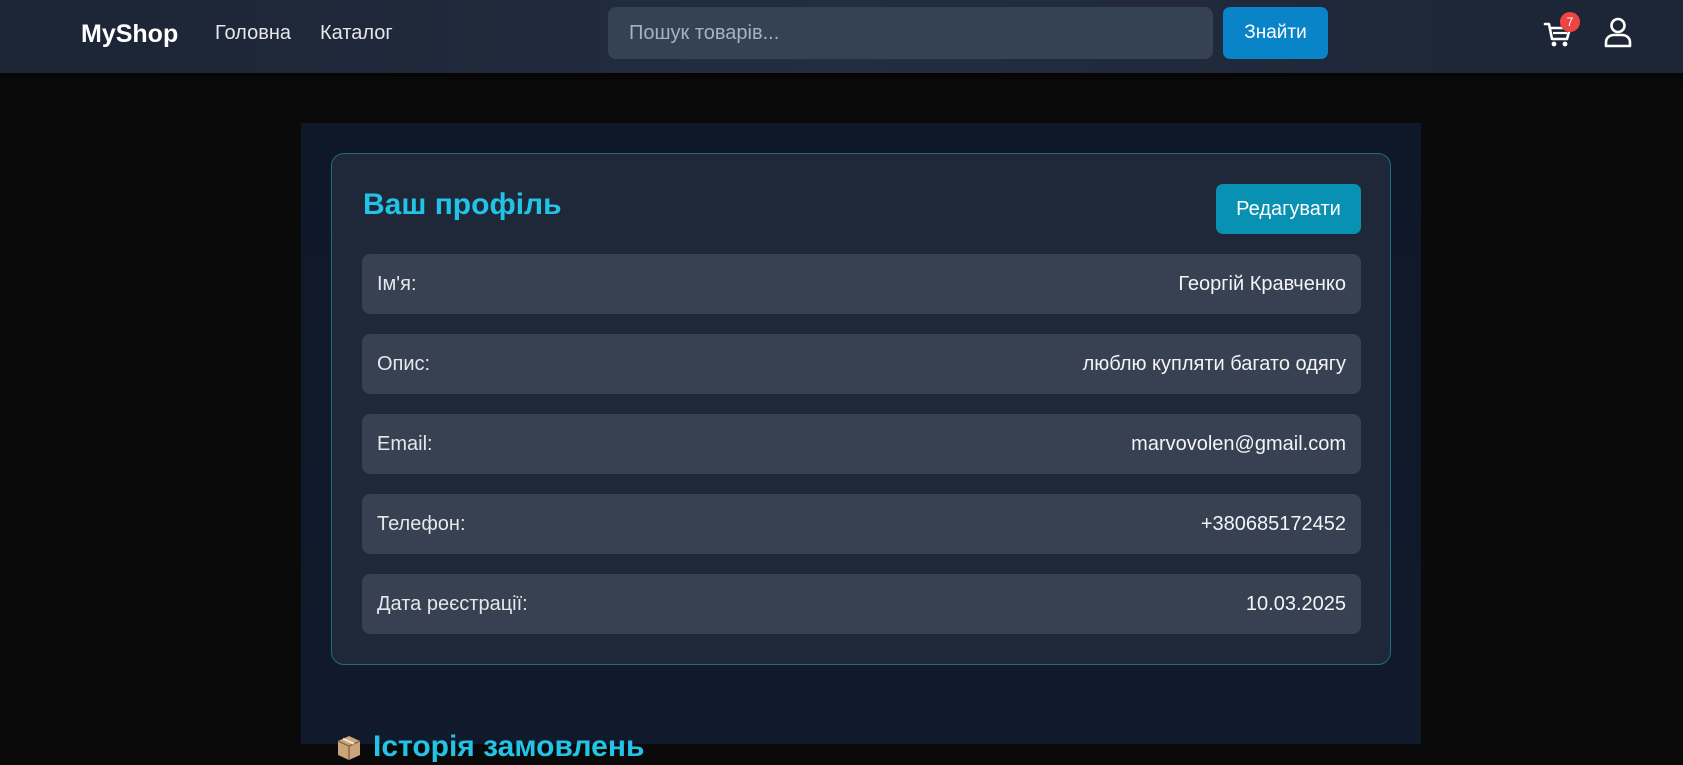 This screenshot has height=765, width=1683. I want to click on profile-title: Ваш профіль, so click(462, 204).